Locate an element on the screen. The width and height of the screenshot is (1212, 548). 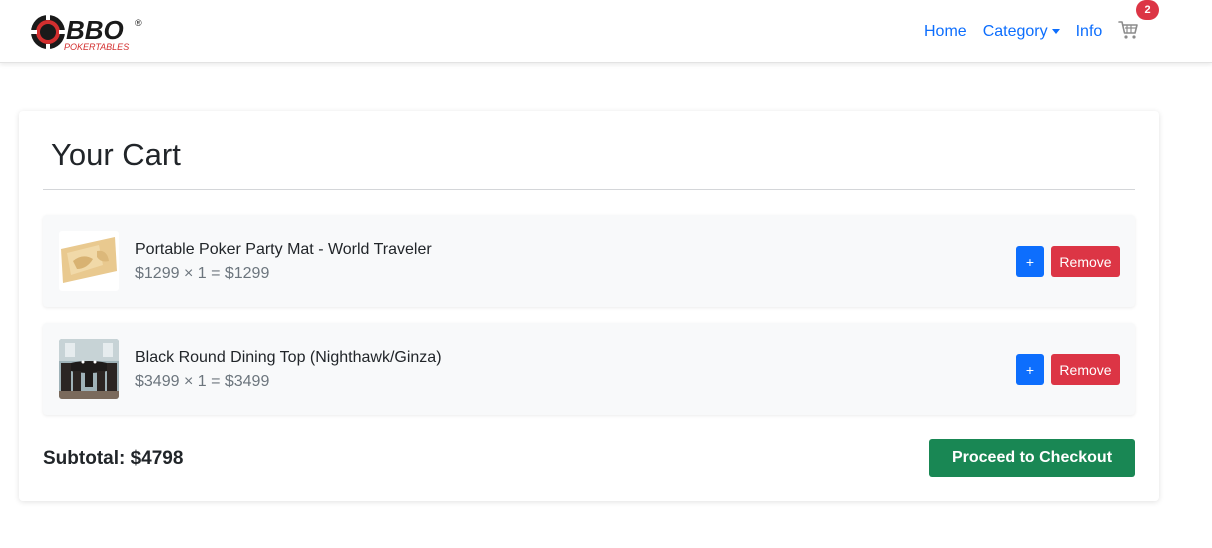
nav-category-dropdown: Category is located at coordinates (1021, 32).